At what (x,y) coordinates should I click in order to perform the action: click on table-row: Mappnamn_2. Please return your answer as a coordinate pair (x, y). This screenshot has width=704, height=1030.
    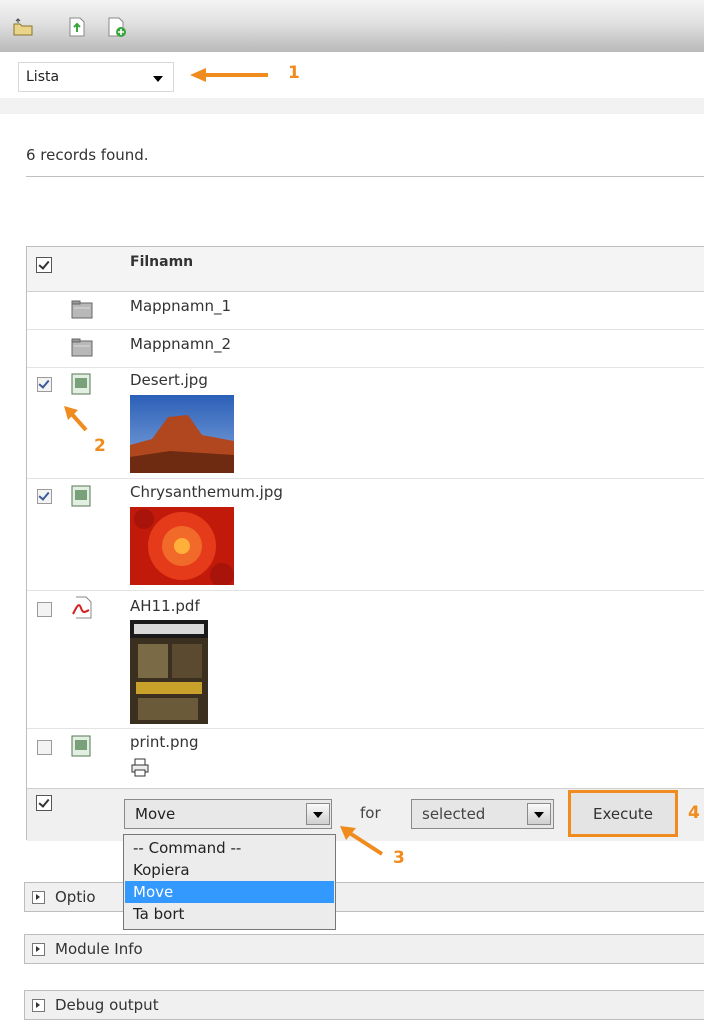
    Looking at the image, I should click on (365, 348).